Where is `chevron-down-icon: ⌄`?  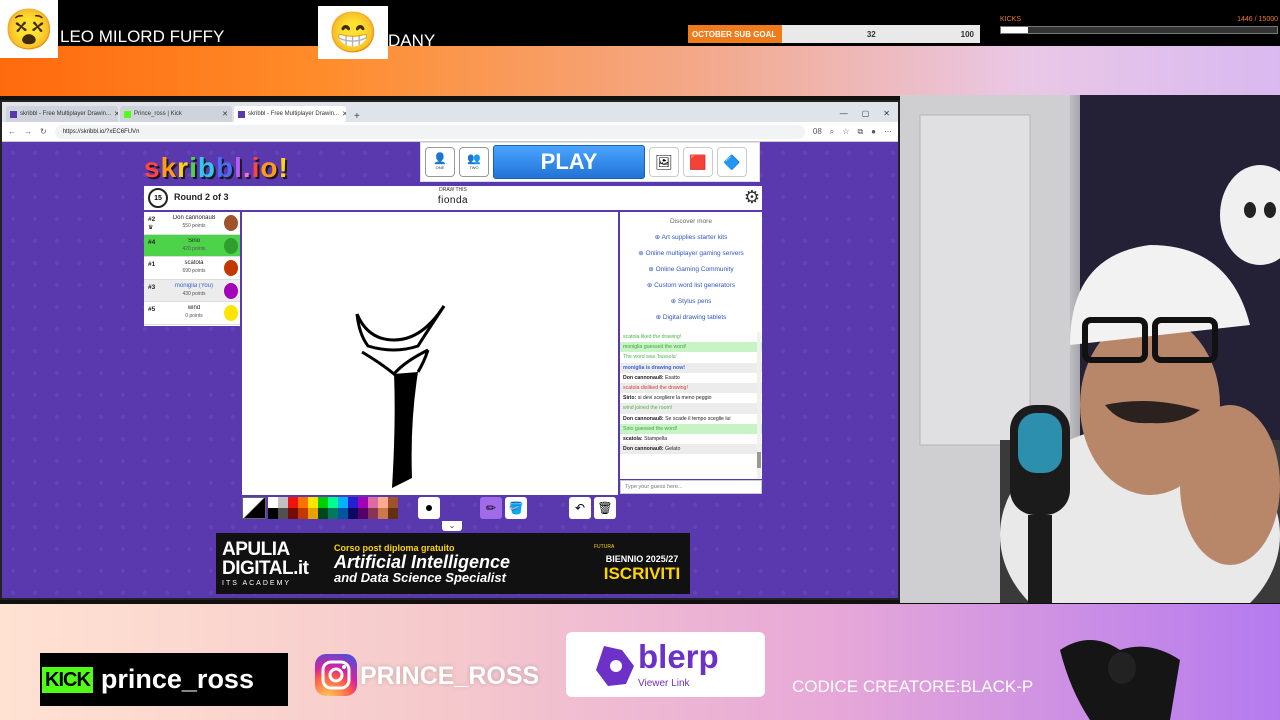
chevron-down-icon: ⌄ is located at coordinates (452, 526).